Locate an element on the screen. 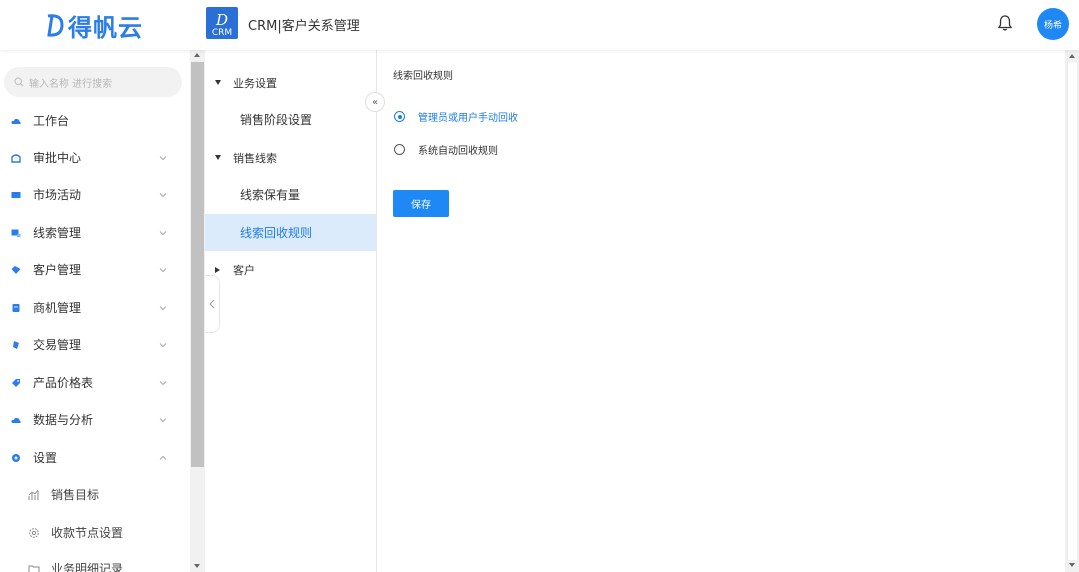 The width and height of the screenshot is (1079, 572). chart-icon is located at coordinates (33, 494).